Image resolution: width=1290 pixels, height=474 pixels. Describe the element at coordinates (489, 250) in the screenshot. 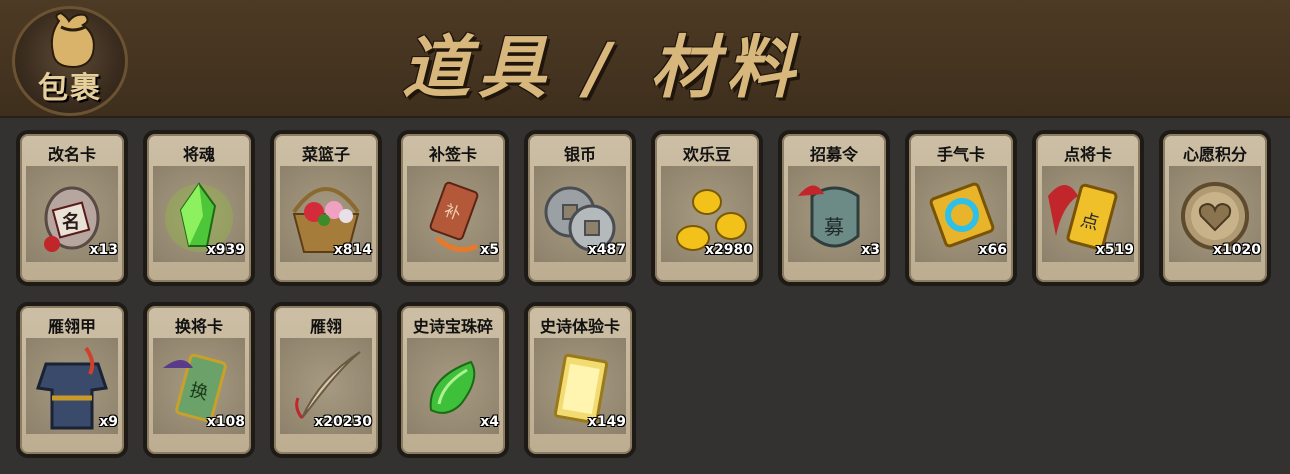

I see `item-count: x5` at that location.